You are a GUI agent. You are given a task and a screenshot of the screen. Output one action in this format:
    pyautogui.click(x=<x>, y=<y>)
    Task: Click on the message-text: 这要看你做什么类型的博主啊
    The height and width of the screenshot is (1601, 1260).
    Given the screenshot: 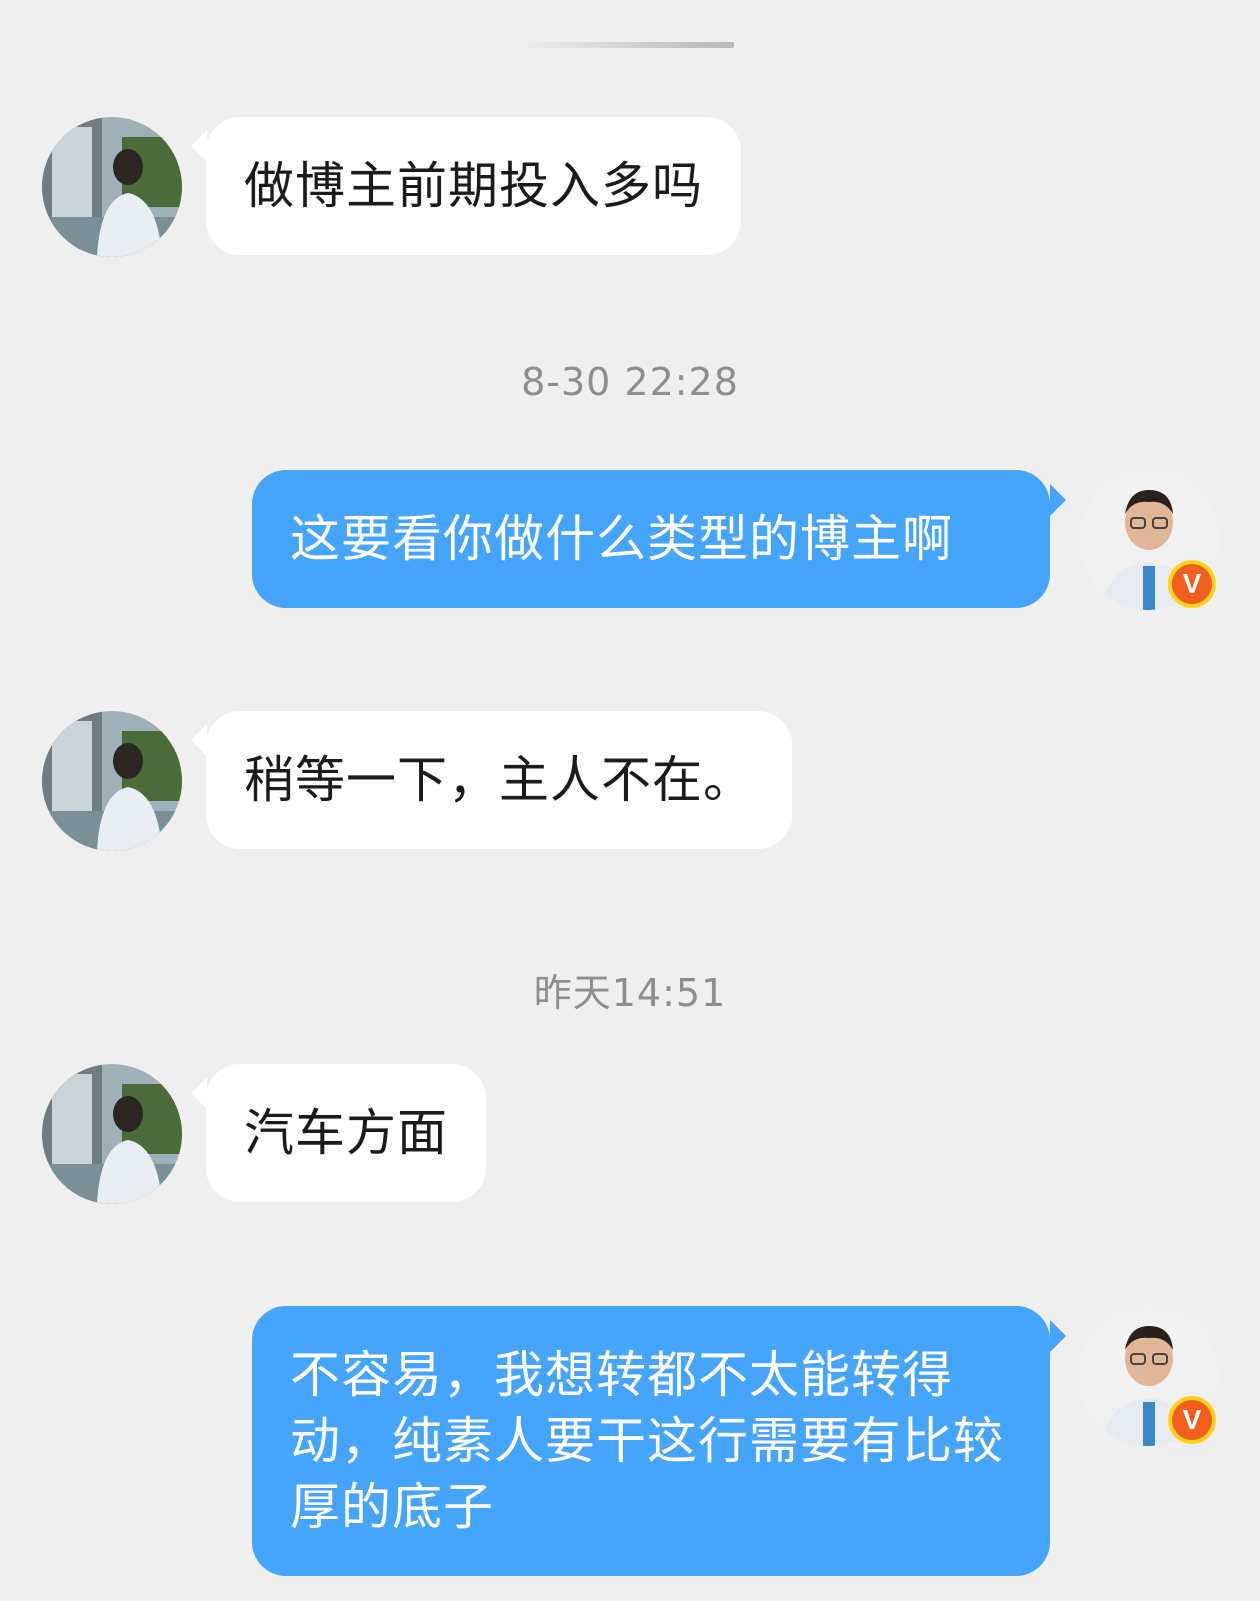 What is the action you would take?
    pyautogui.click(x=621, y=539)
    